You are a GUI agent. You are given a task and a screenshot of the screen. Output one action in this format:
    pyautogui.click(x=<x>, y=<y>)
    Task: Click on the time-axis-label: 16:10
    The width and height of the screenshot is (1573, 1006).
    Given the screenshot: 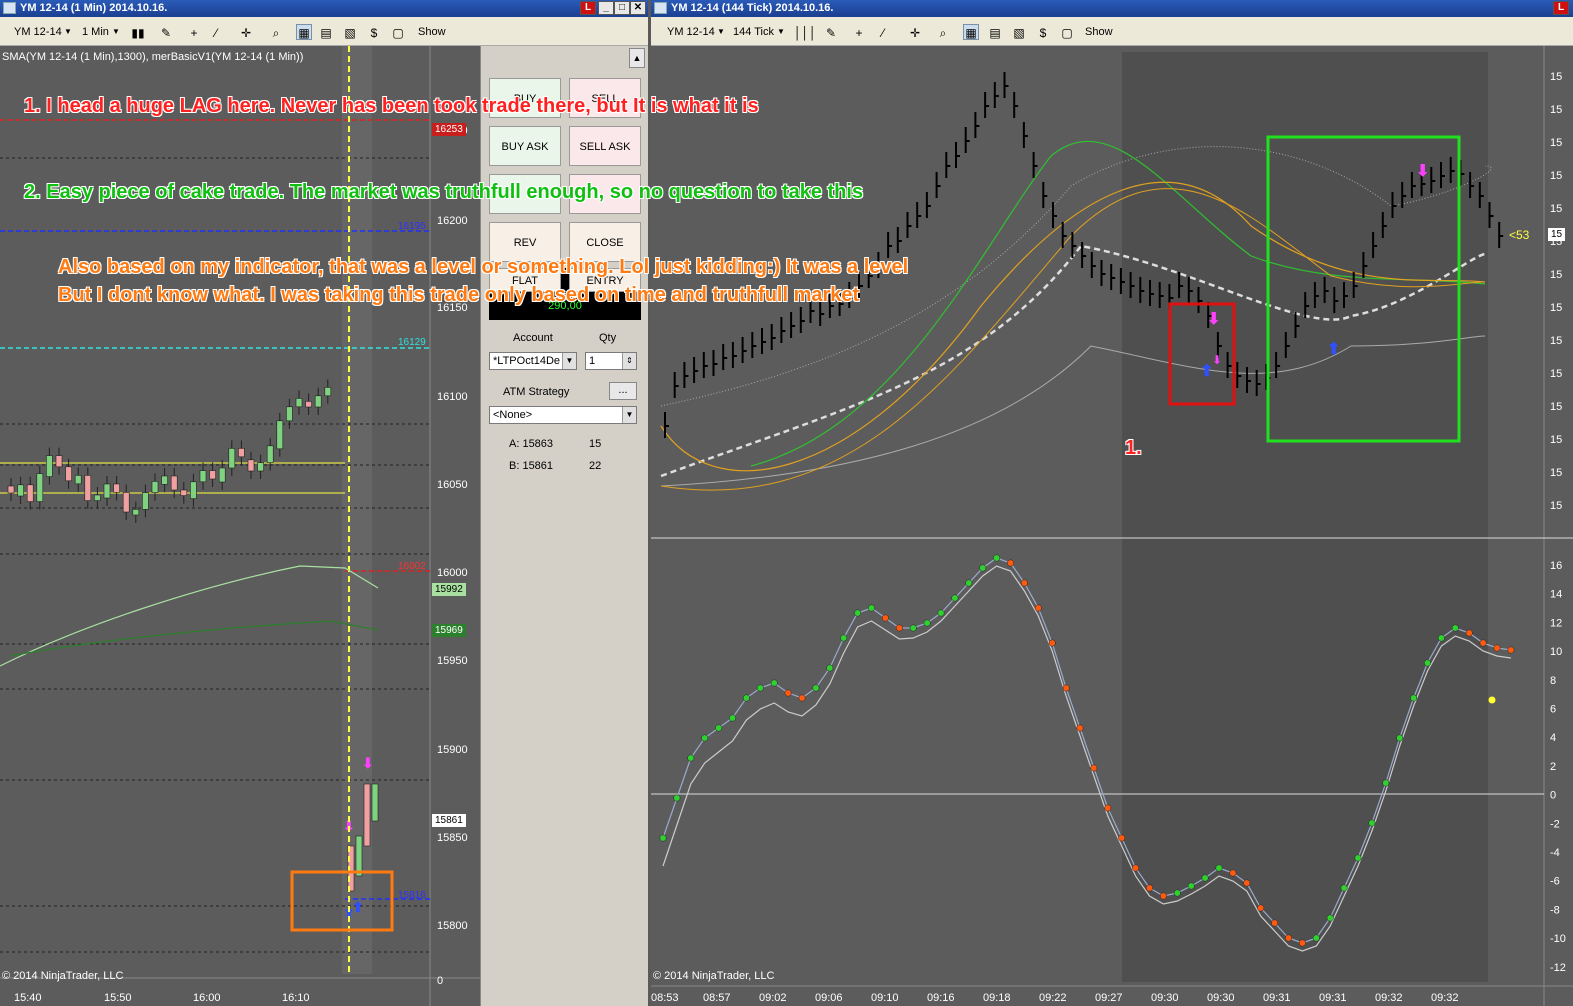 What is the action you would take?
    pyautogui.click(x=296, y=998)
    